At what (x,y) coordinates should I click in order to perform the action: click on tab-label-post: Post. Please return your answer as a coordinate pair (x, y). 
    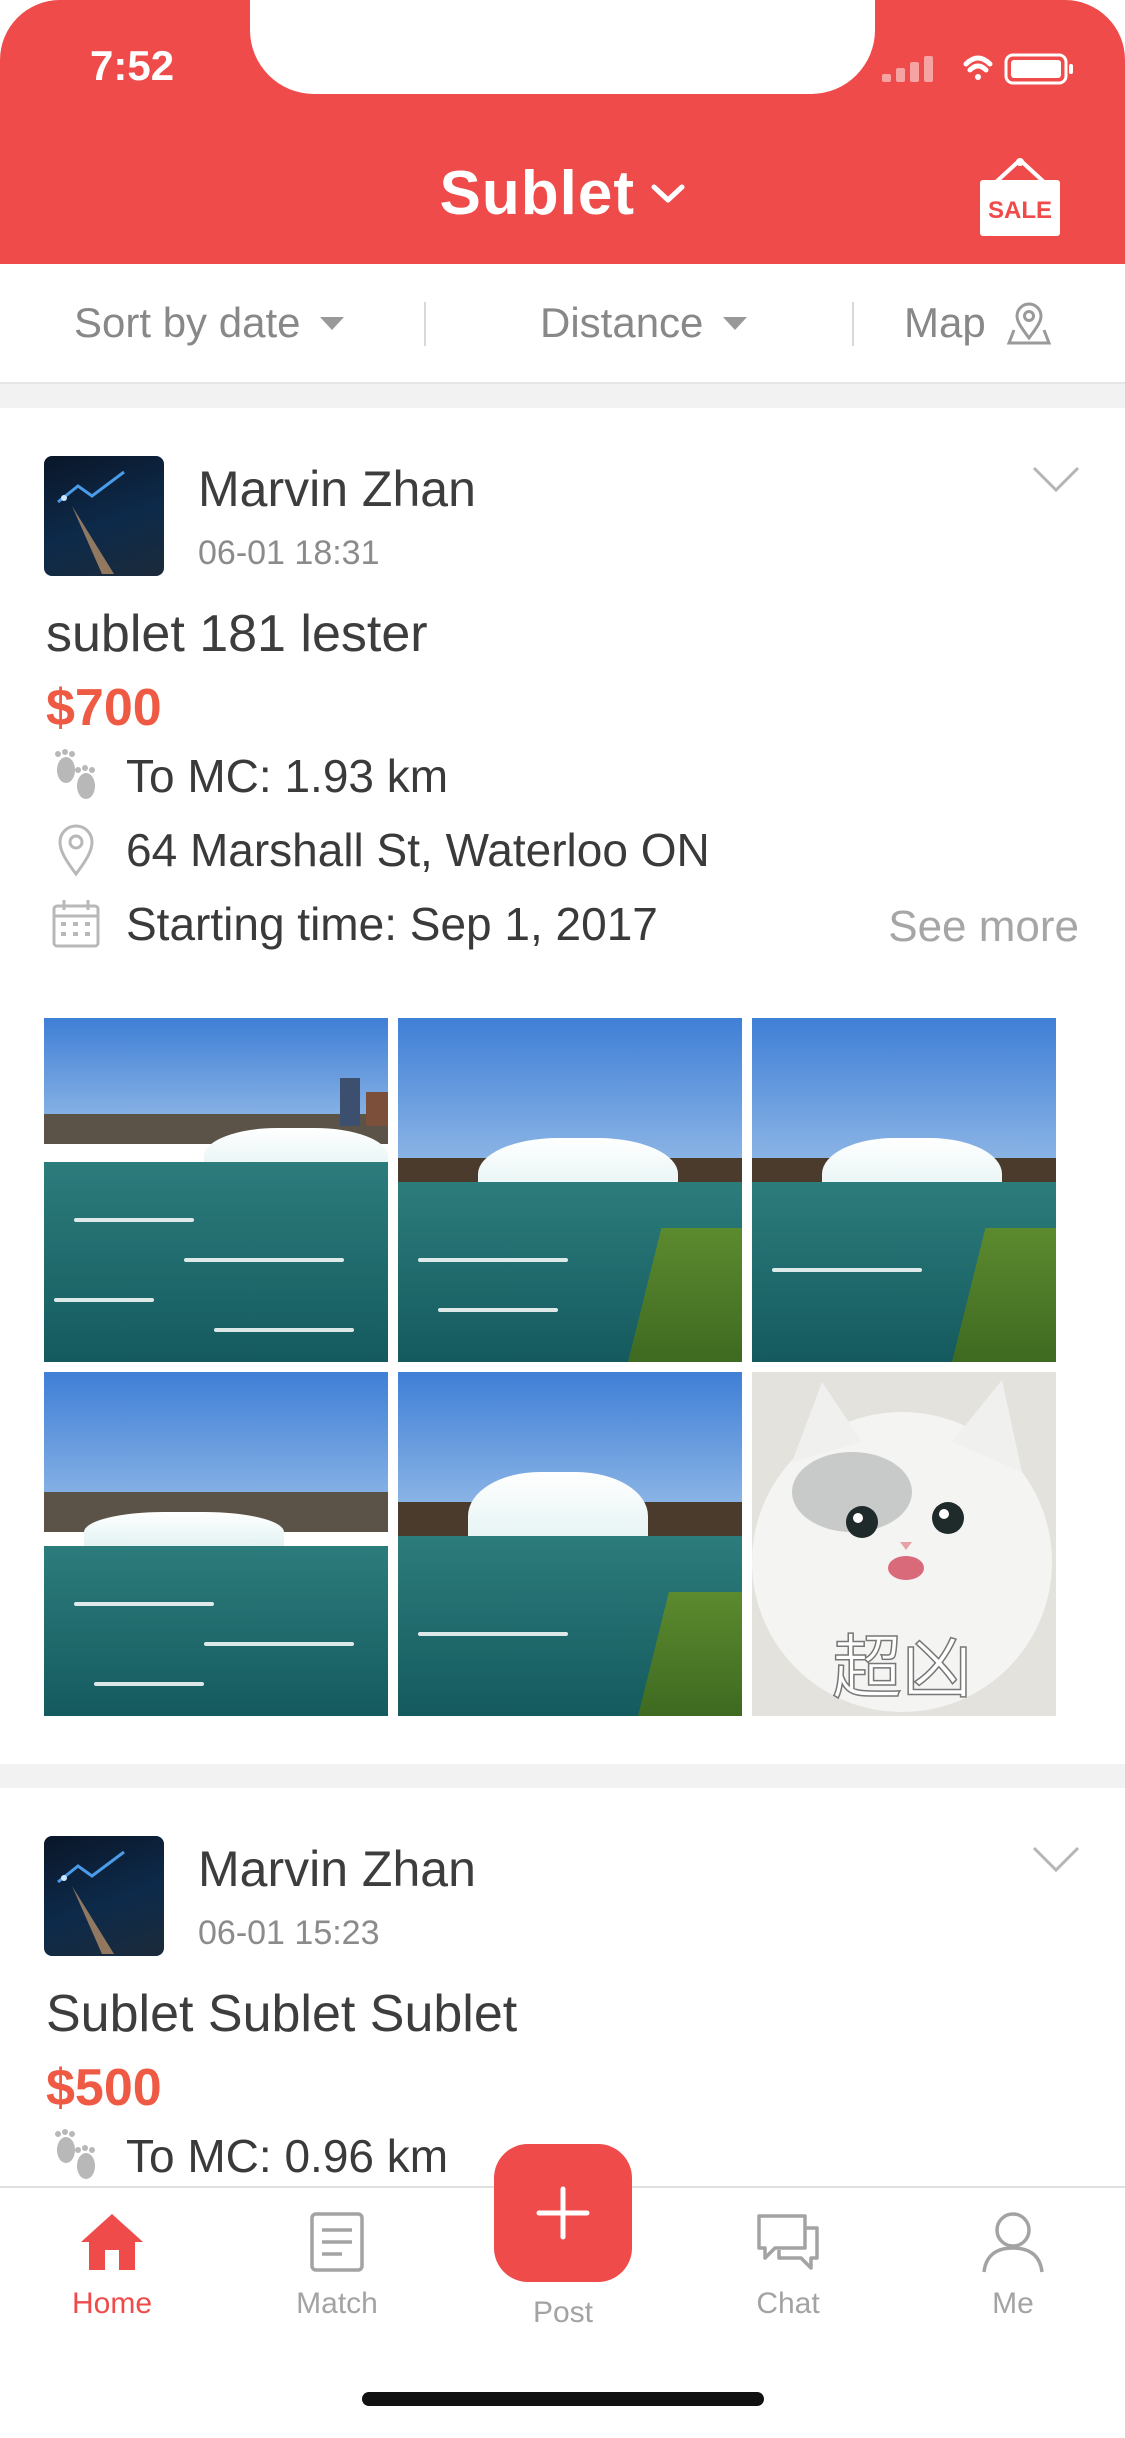
    Looking at the image, I should click on (563, 2312).